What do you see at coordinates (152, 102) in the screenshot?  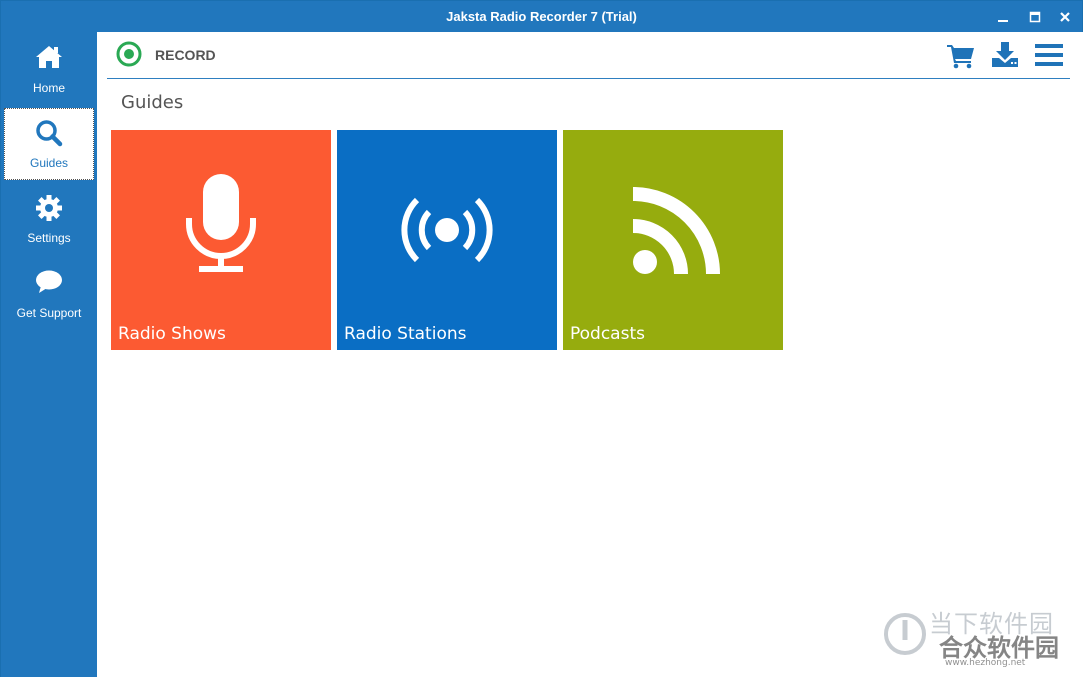 I see `page-title: Guides` at bounding box center [152, 102].